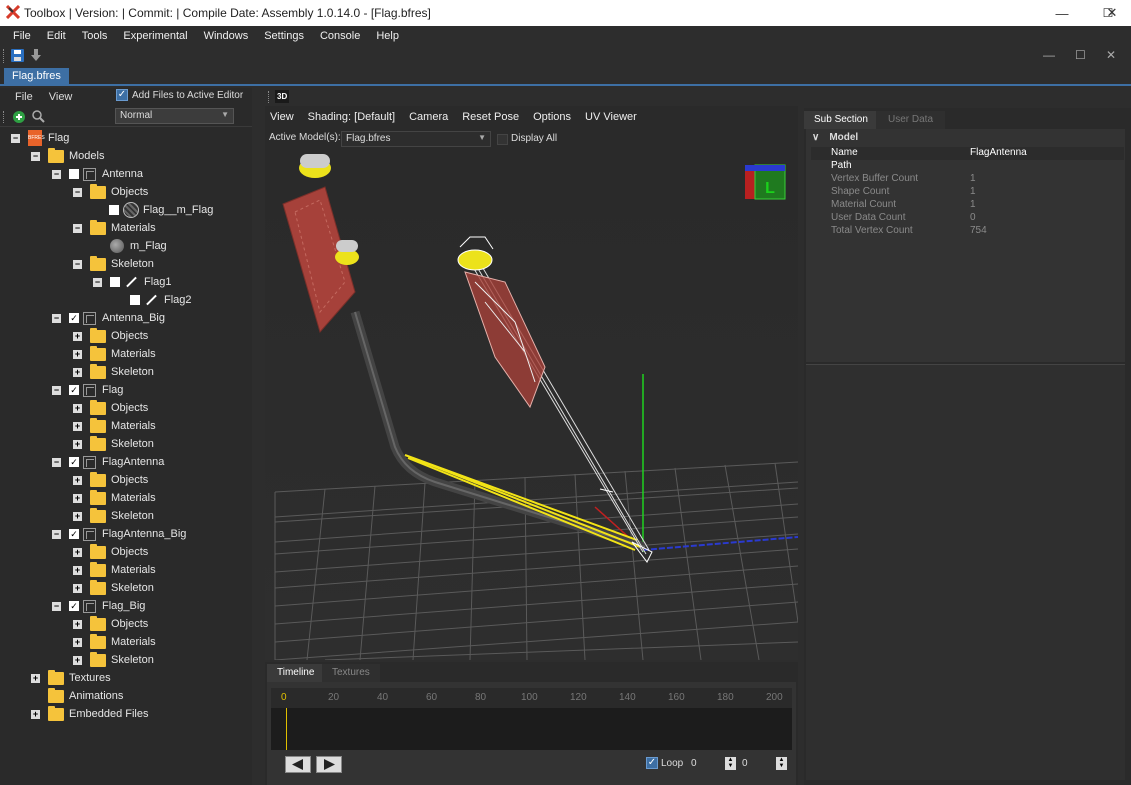 This screenshot has width=1131, height=785. Describe the element at coordinates (36, 55) in the screenshot. I see `download-arrow-icon` at that location.